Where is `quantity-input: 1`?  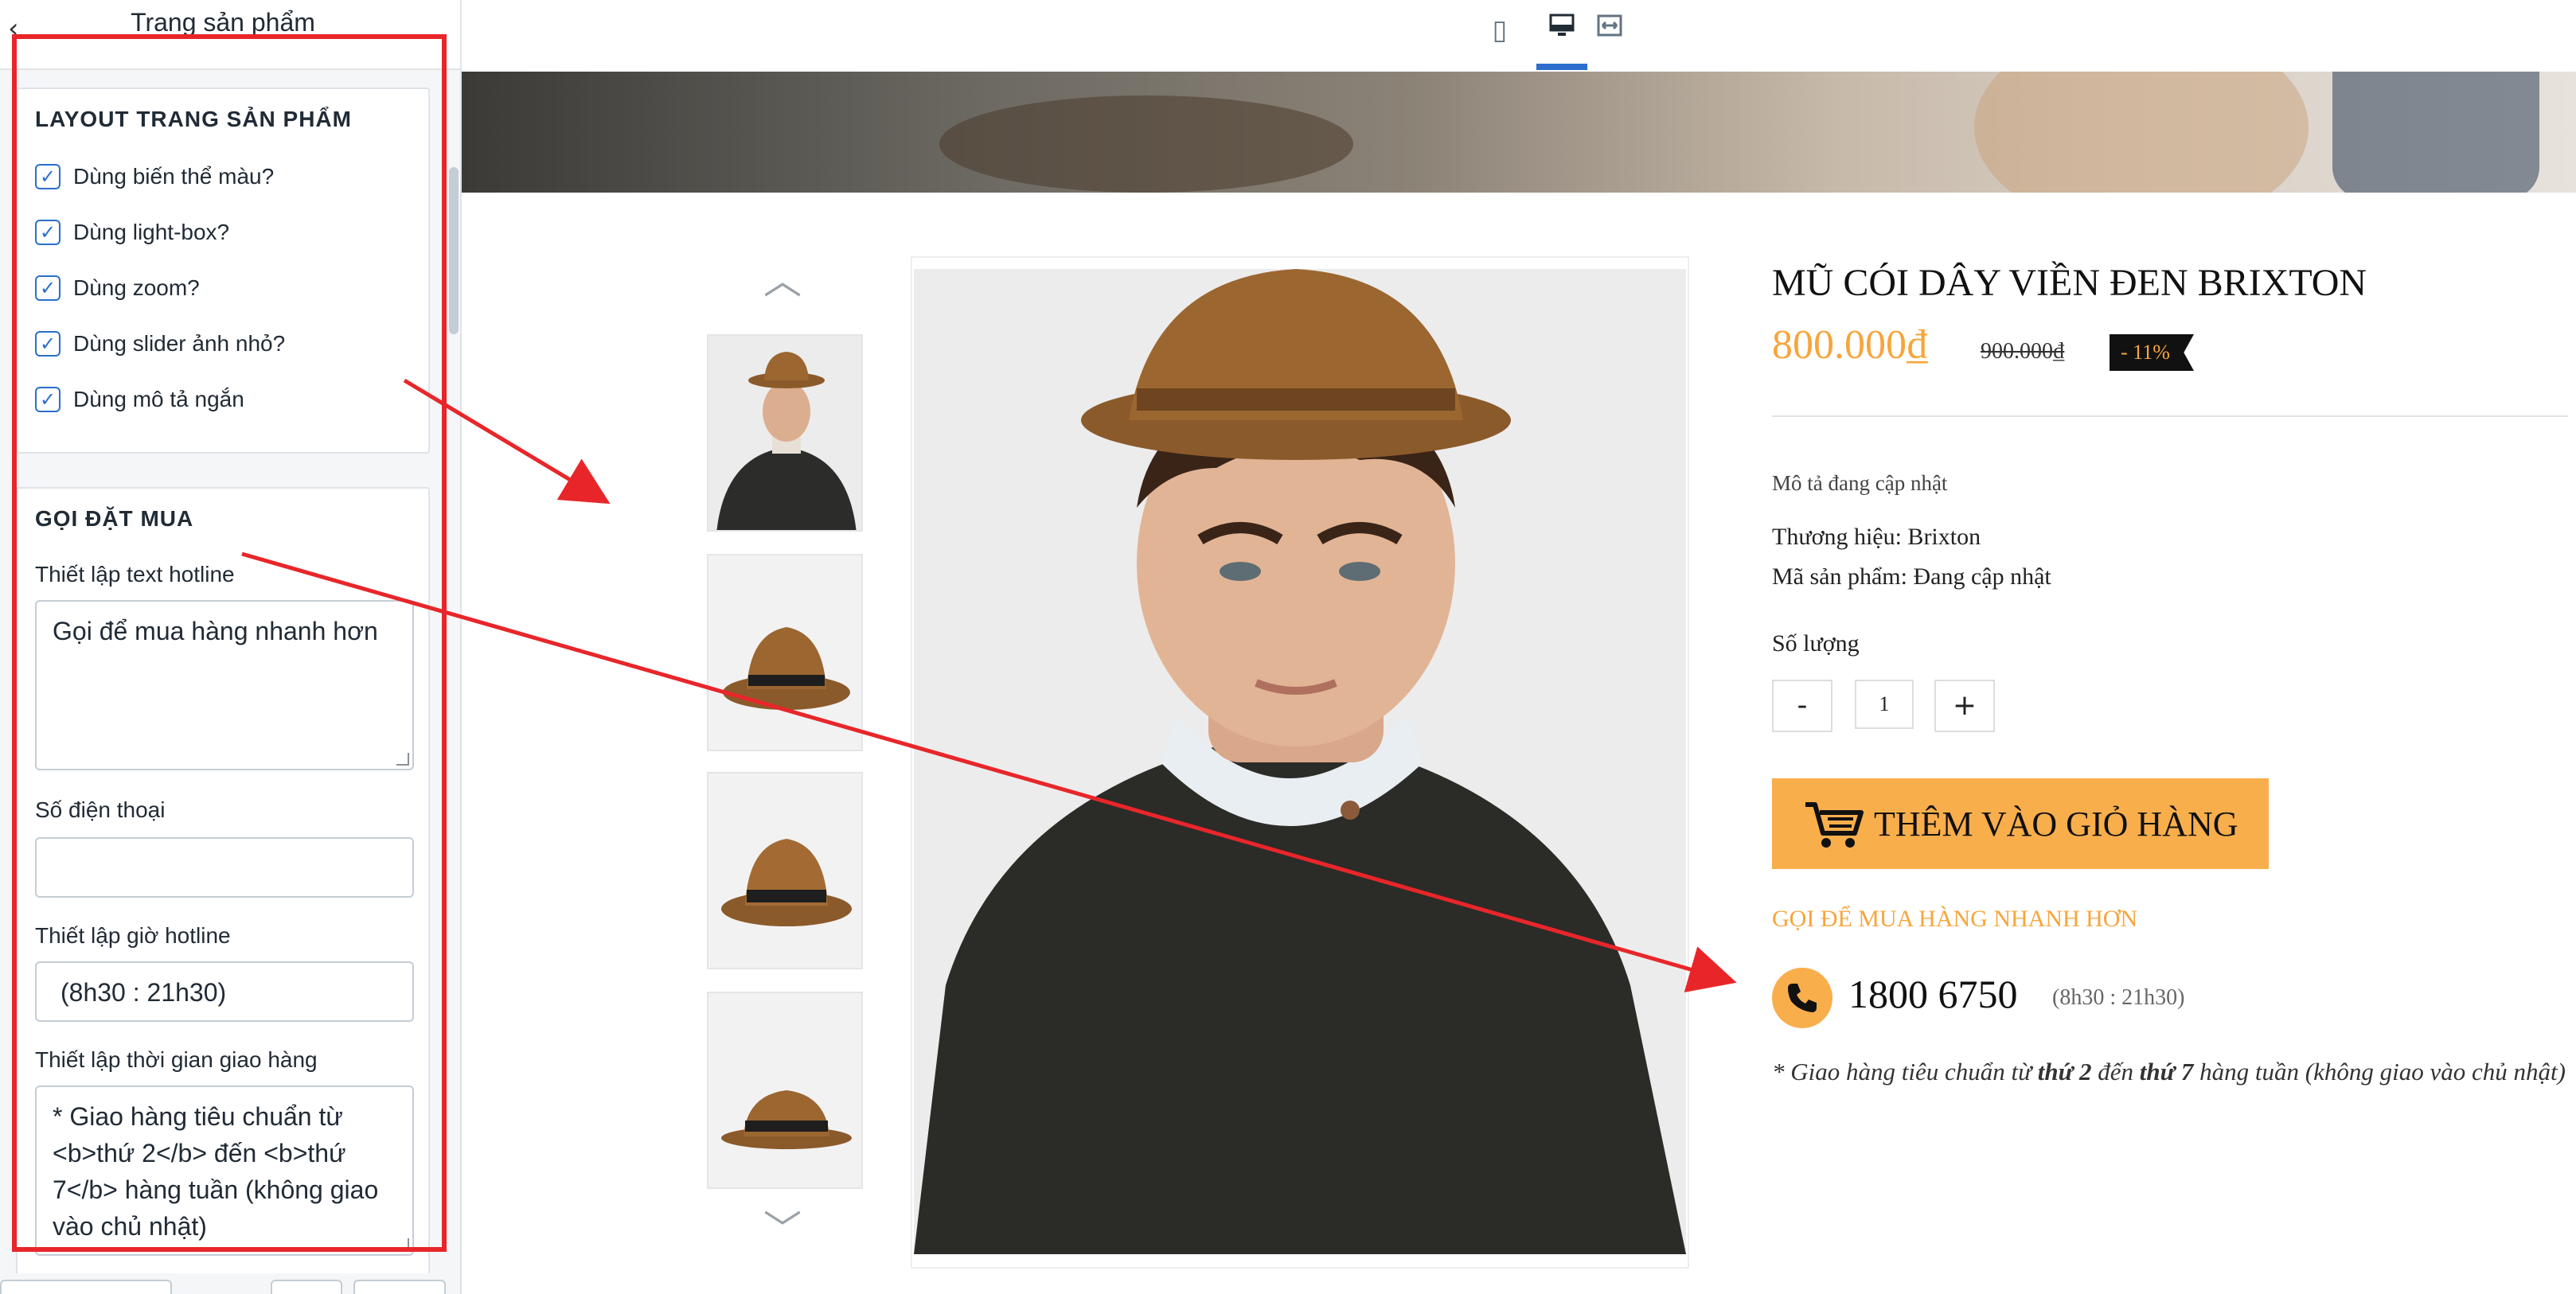 quantity-input: 1 is located at coordinates (1884, 704).